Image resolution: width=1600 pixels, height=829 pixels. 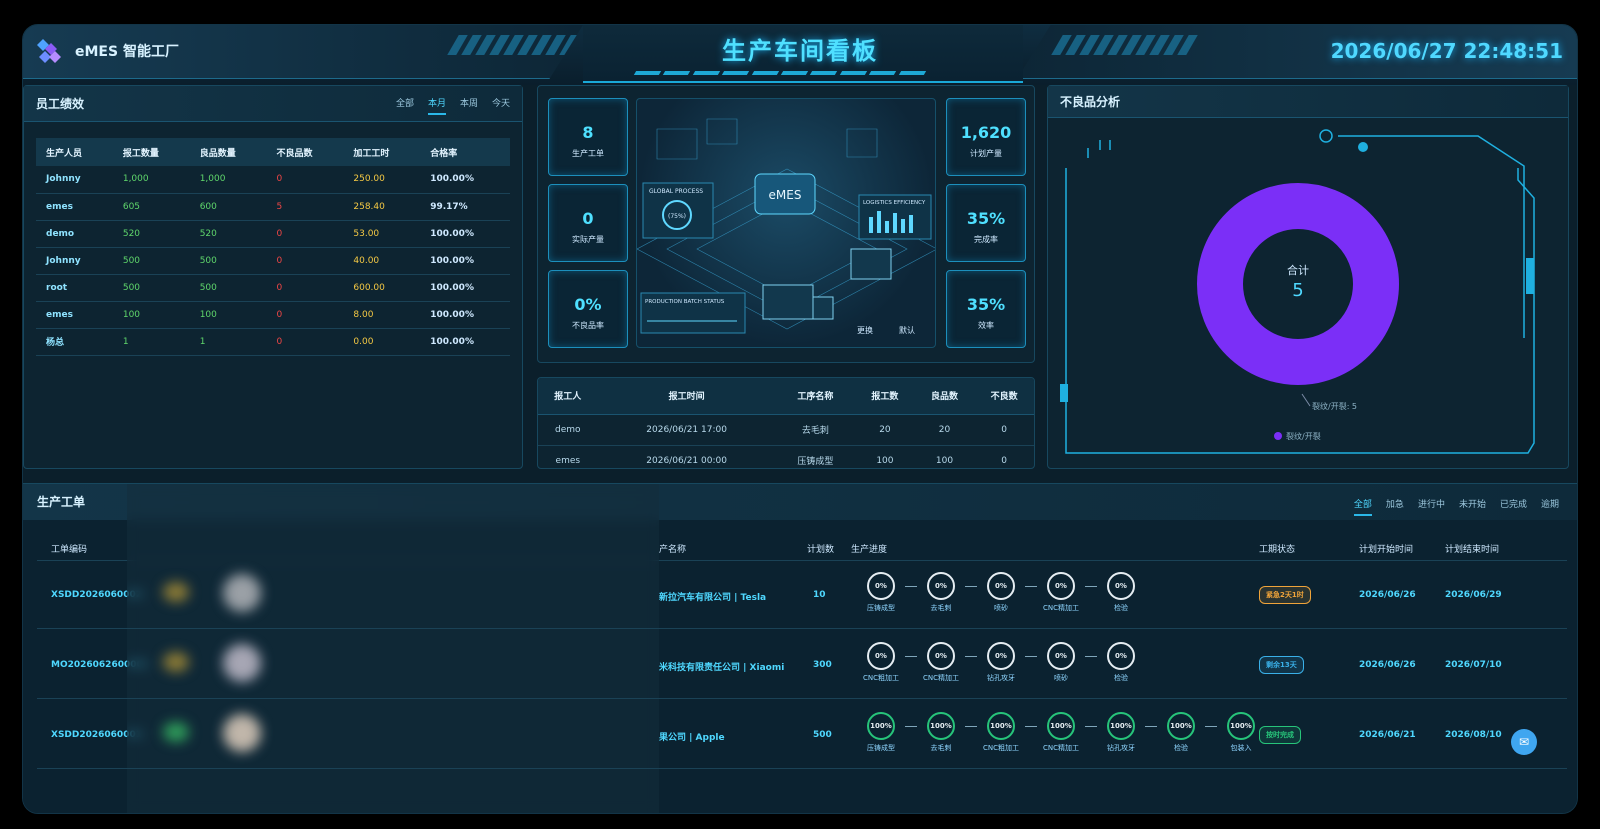 What do you see at coordinates (1473, 595) in the screenshot?
I see `plan-end-date: 2026/06/29` at bounding box center [1473, 595].